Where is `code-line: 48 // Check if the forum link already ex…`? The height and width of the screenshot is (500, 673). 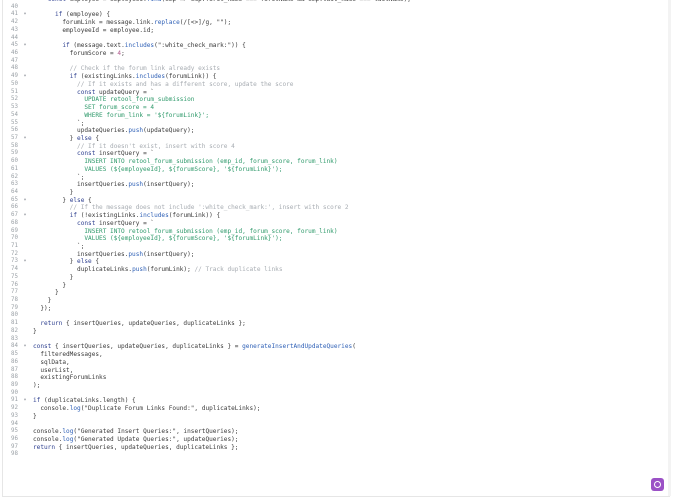 code-line: 48 // Check if the forum link already ex… is located at coordinates (336, 69).